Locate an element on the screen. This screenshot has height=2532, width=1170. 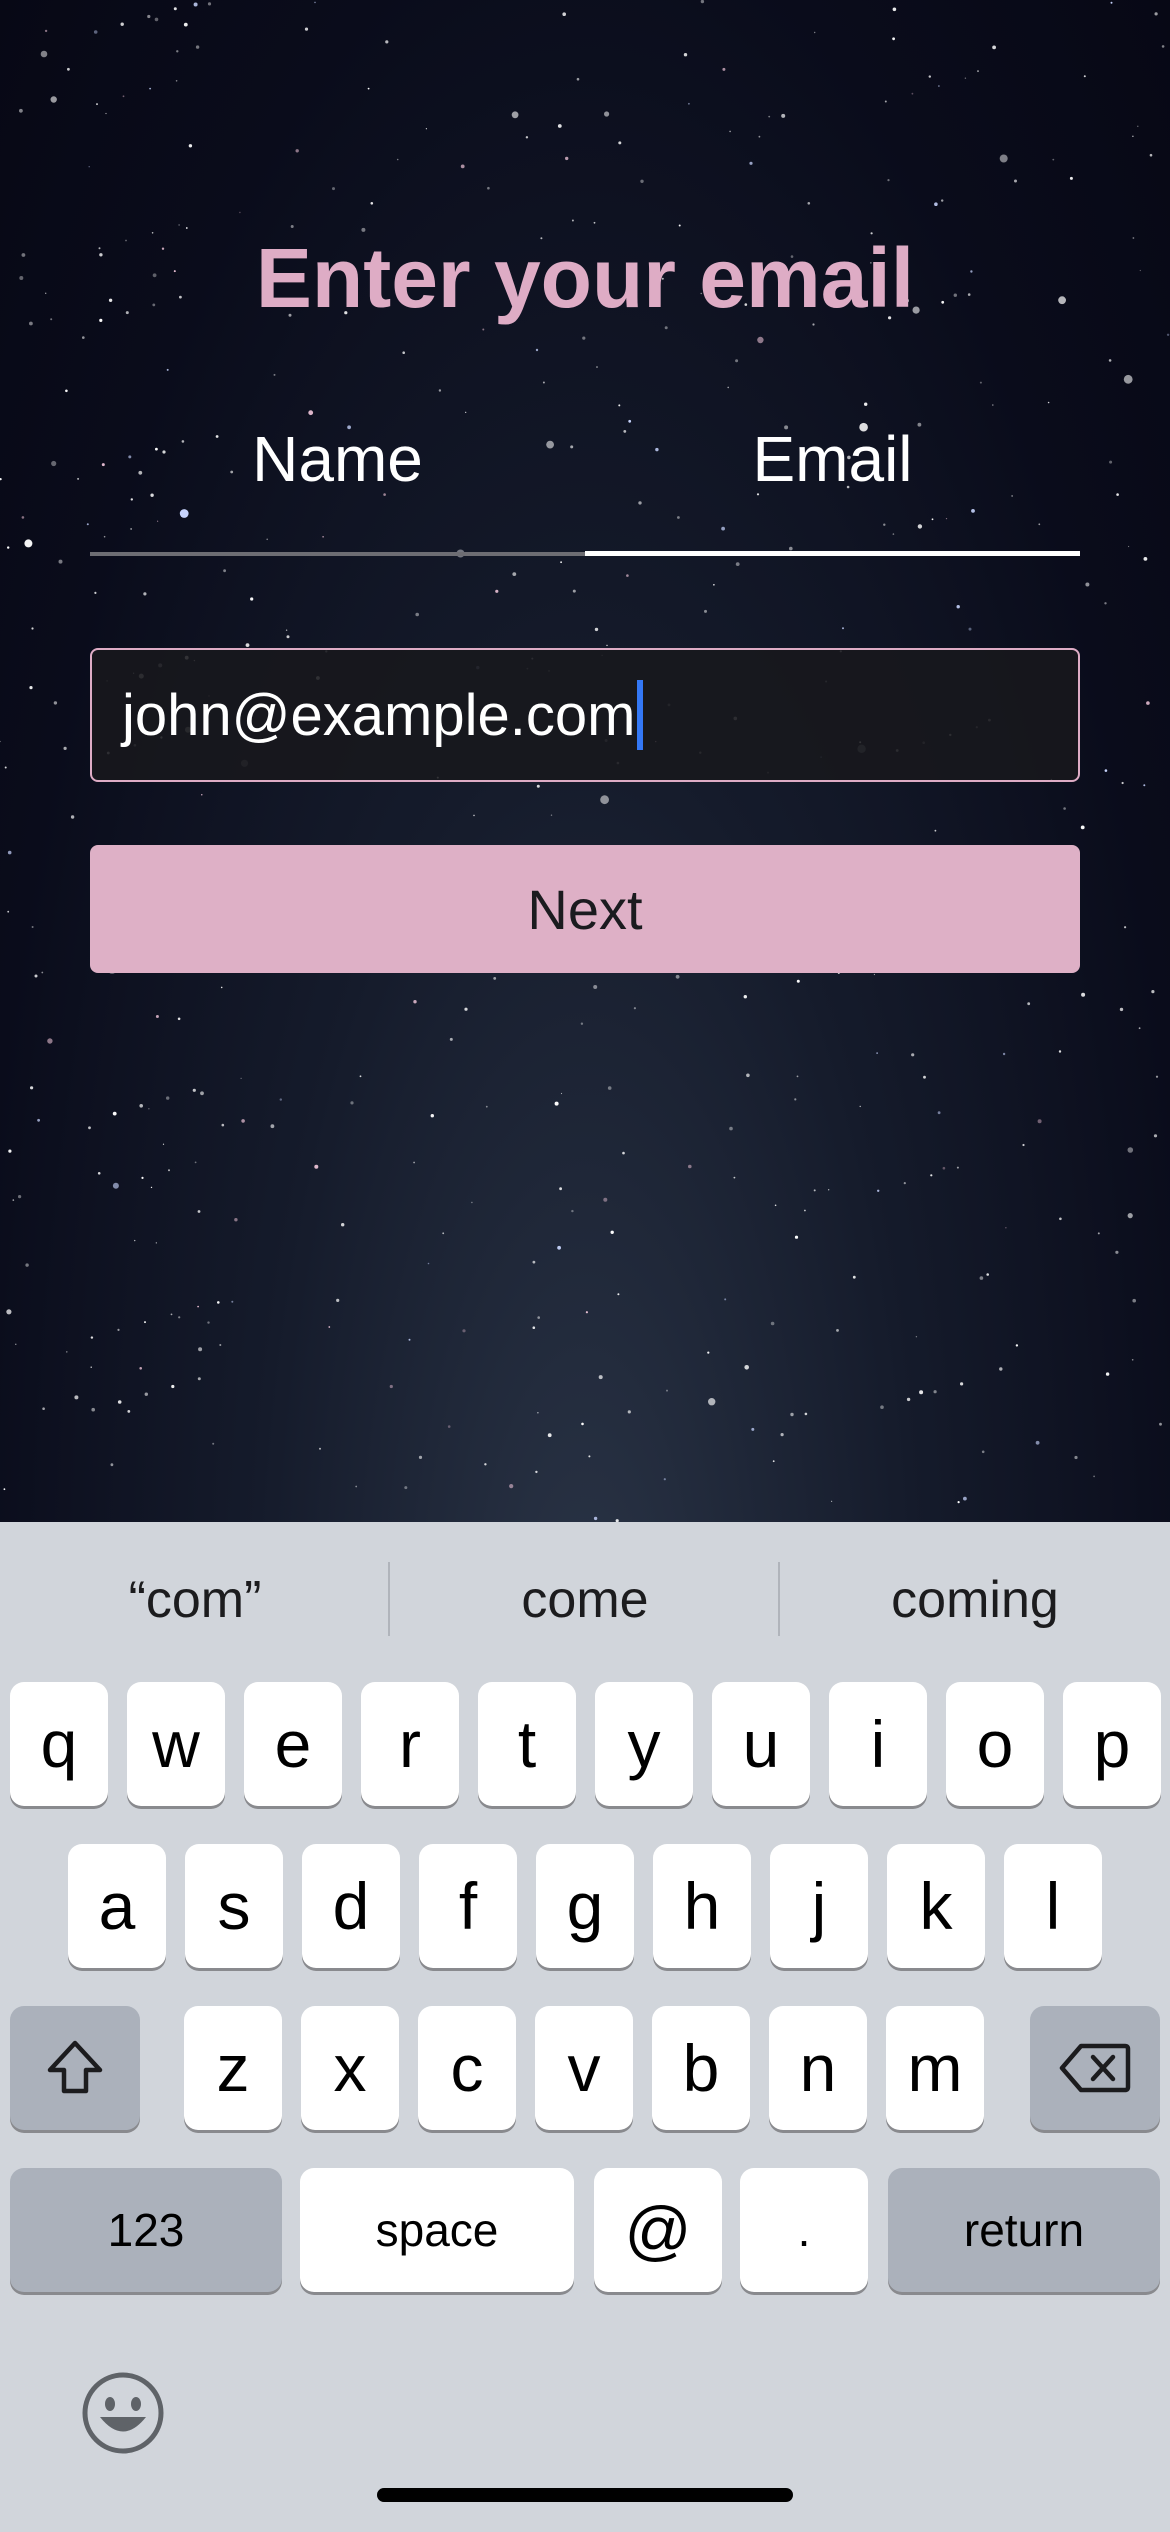
key-i: i is located at coordinates (878, 1744).